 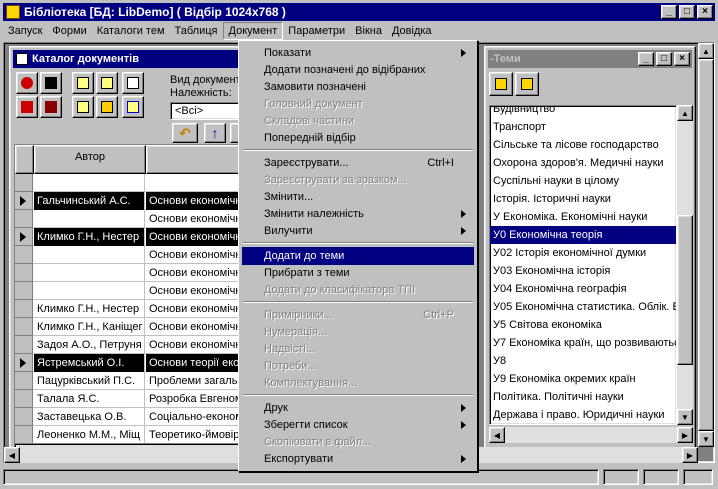 I want to click on mdi-scroll-down: ▼, so click(x=706, y=439).